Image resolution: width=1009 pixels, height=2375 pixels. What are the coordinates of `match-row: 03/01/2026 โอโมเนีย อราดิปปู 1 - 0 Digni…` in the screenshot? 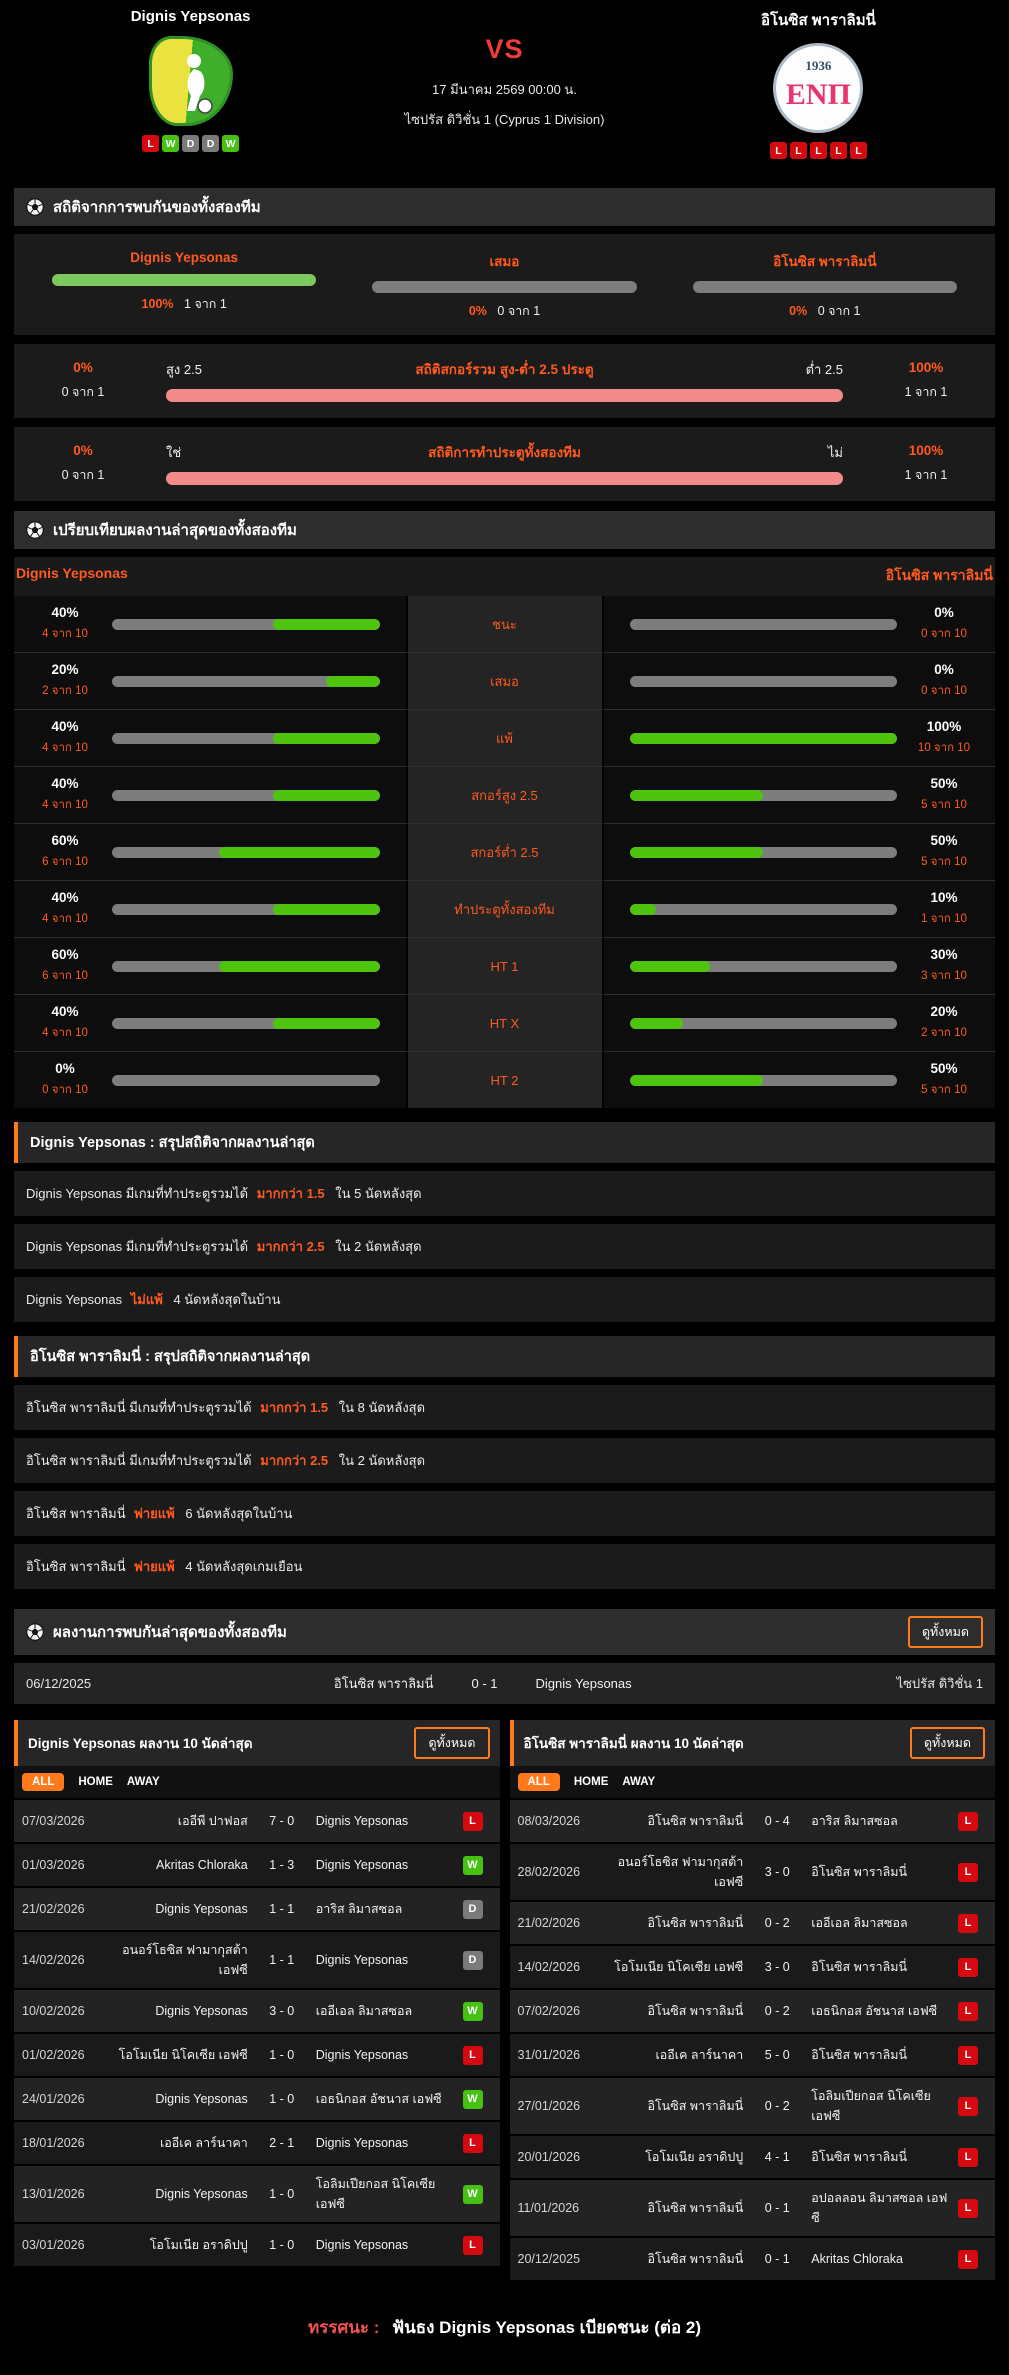 It's located at (257, 2244).